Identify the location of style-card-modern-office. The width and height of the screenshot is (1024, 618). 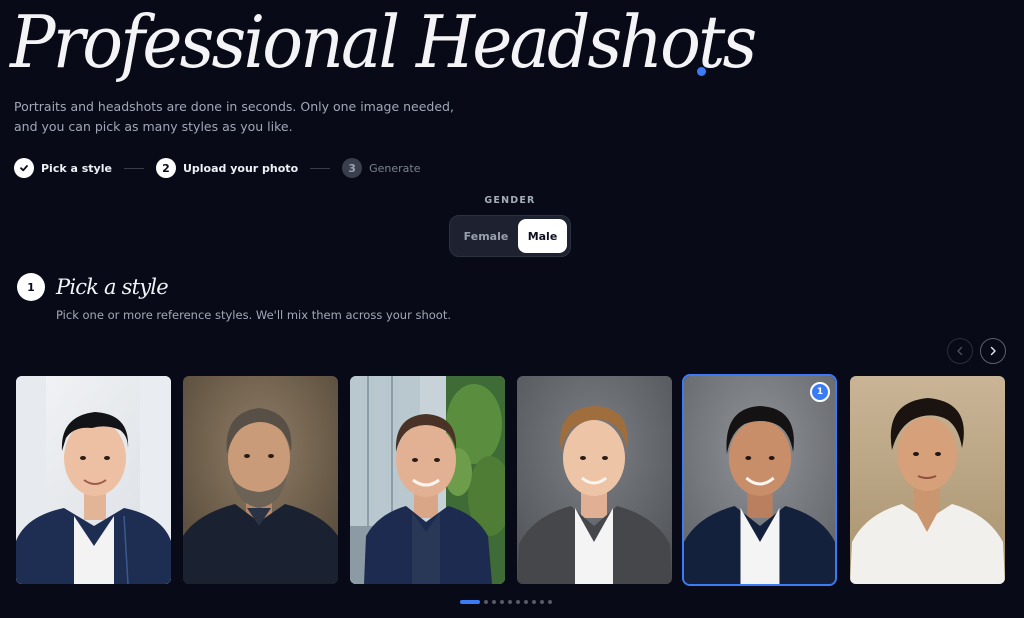
(427, 480).